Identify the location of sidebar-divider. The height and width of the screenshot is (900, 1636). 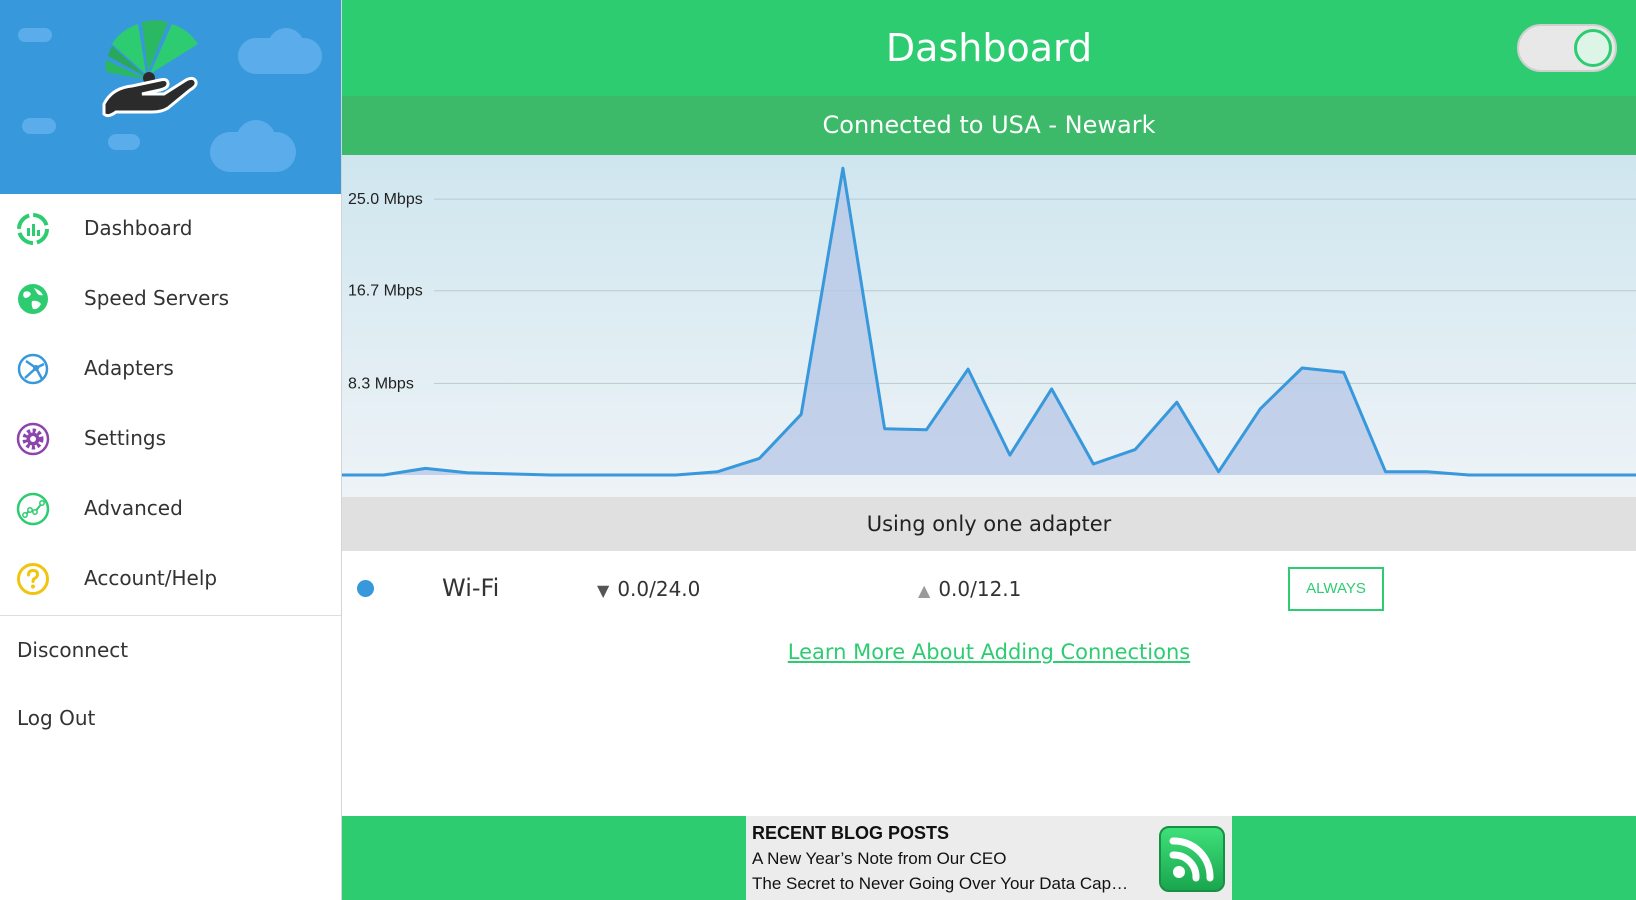
(170, 615).